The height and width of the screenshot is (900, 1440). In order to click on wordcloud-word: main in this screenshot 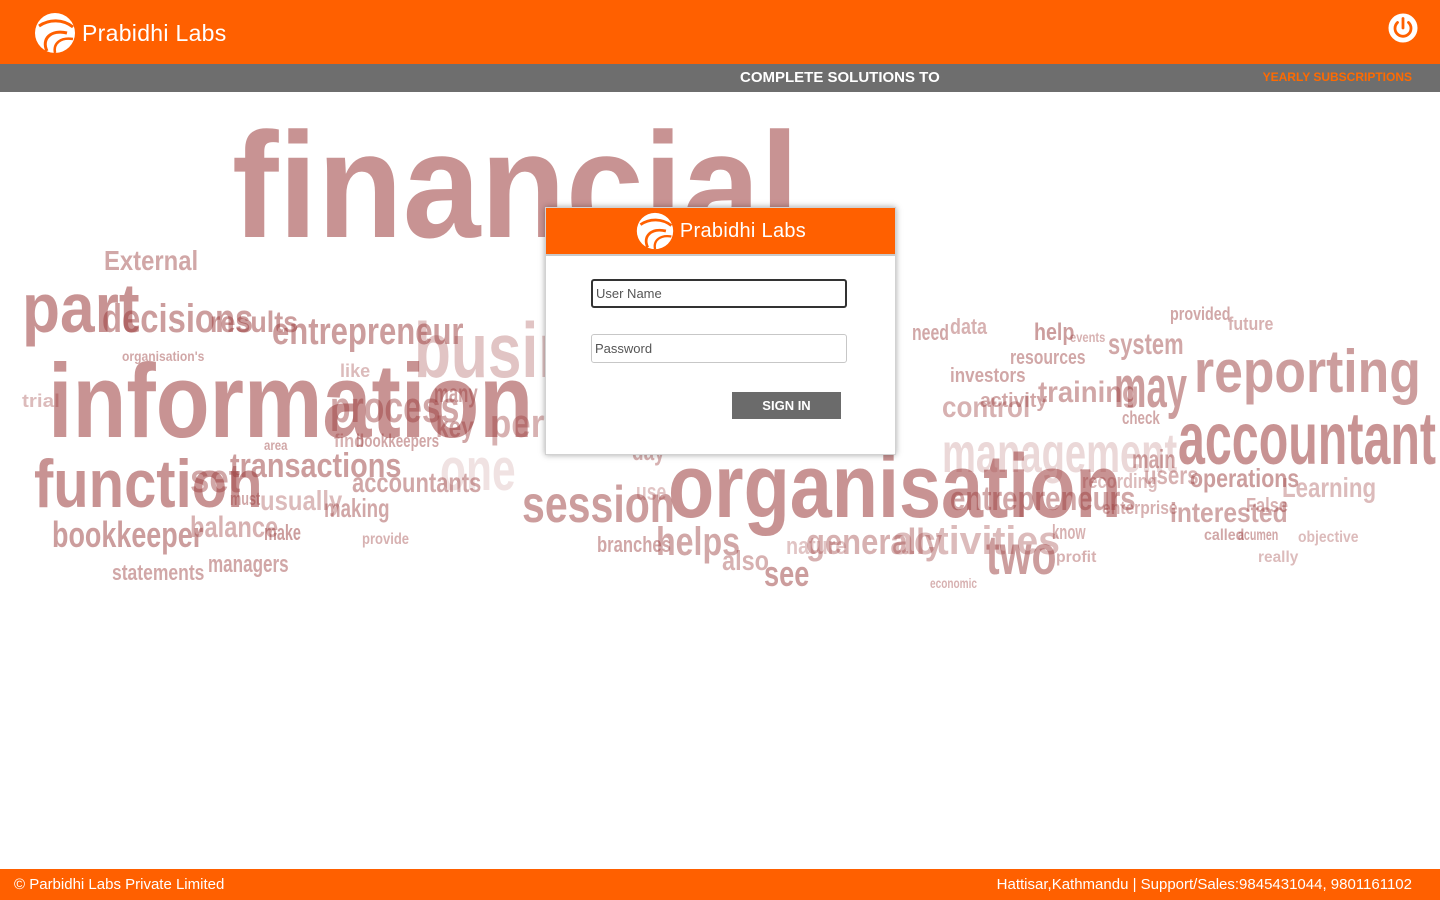, I will do `click(1154, 459)`.